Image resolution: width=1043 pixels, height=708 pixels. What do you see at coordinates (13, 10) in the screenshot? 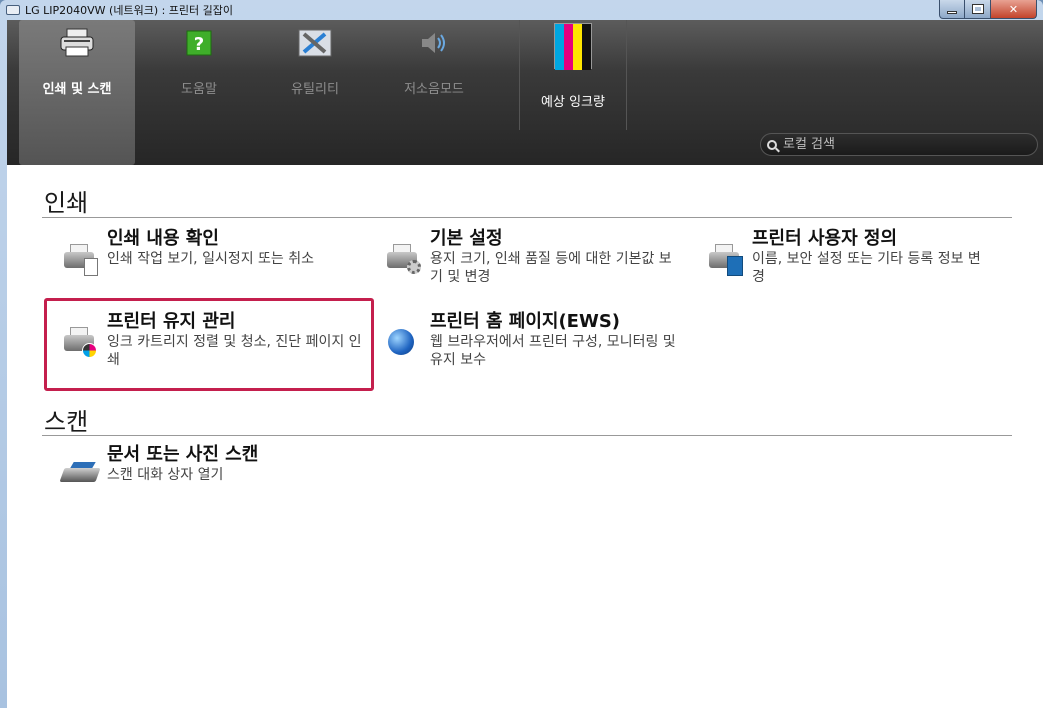
I see `printer-app-icon` at bounding box center [13, 10].